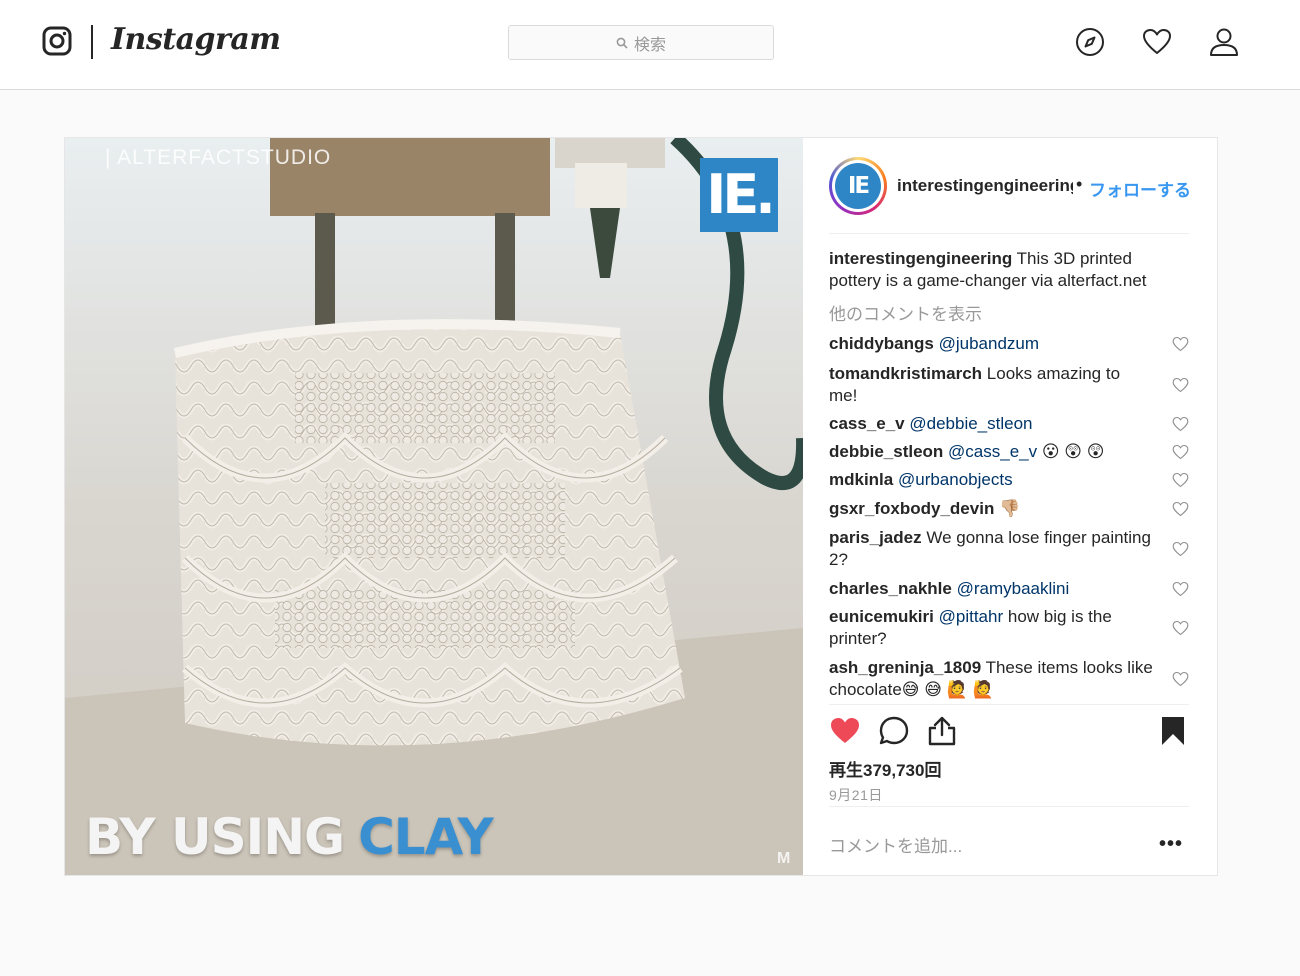  Describe the element at coordinates (1173, 731) in the screenshot. I see `bookmark-icon` at that location.